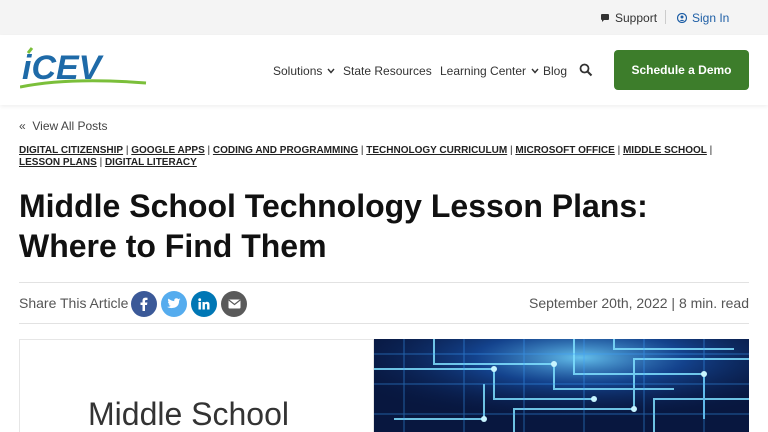 The height and width of the screenshot is (432, 768). I want to click on nav-learning-center: Learning Center, so click(490, 71).